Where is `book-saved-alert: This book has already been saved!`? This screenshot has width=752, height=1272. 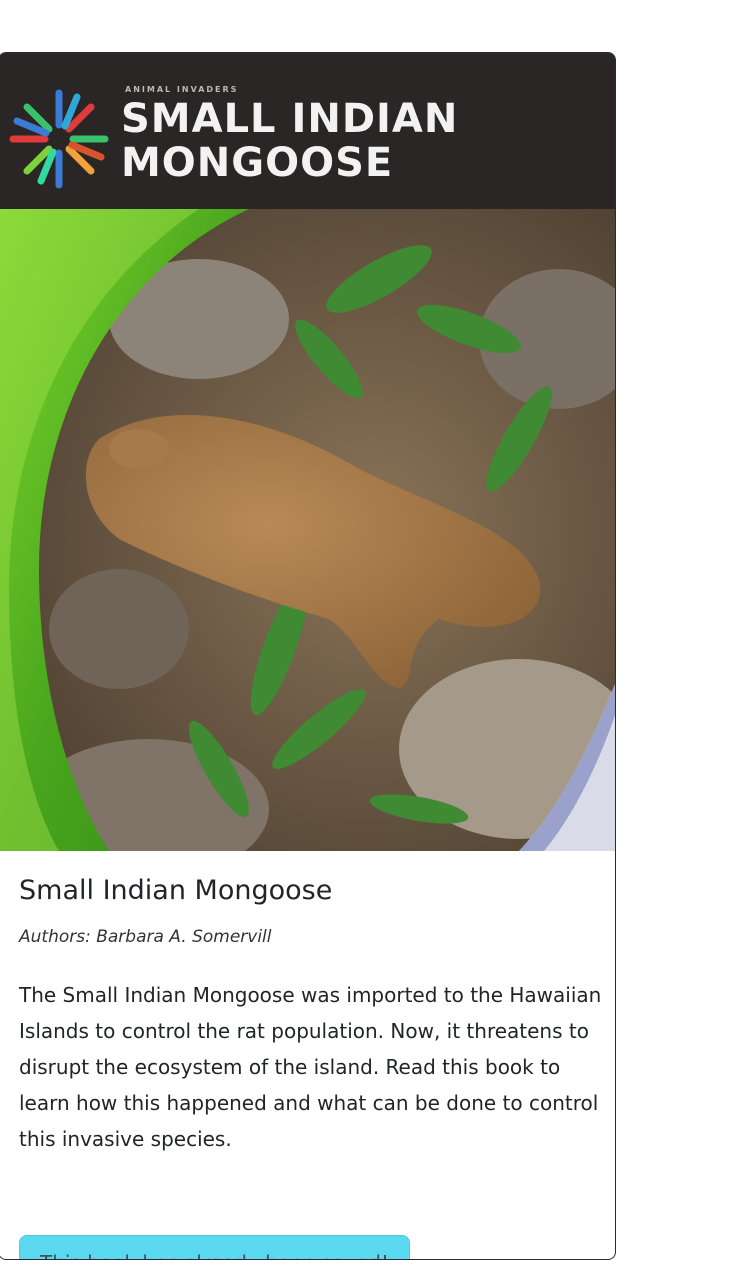
book-saved-alert: This book has already been saved! is located at coordinates (214, 1247).